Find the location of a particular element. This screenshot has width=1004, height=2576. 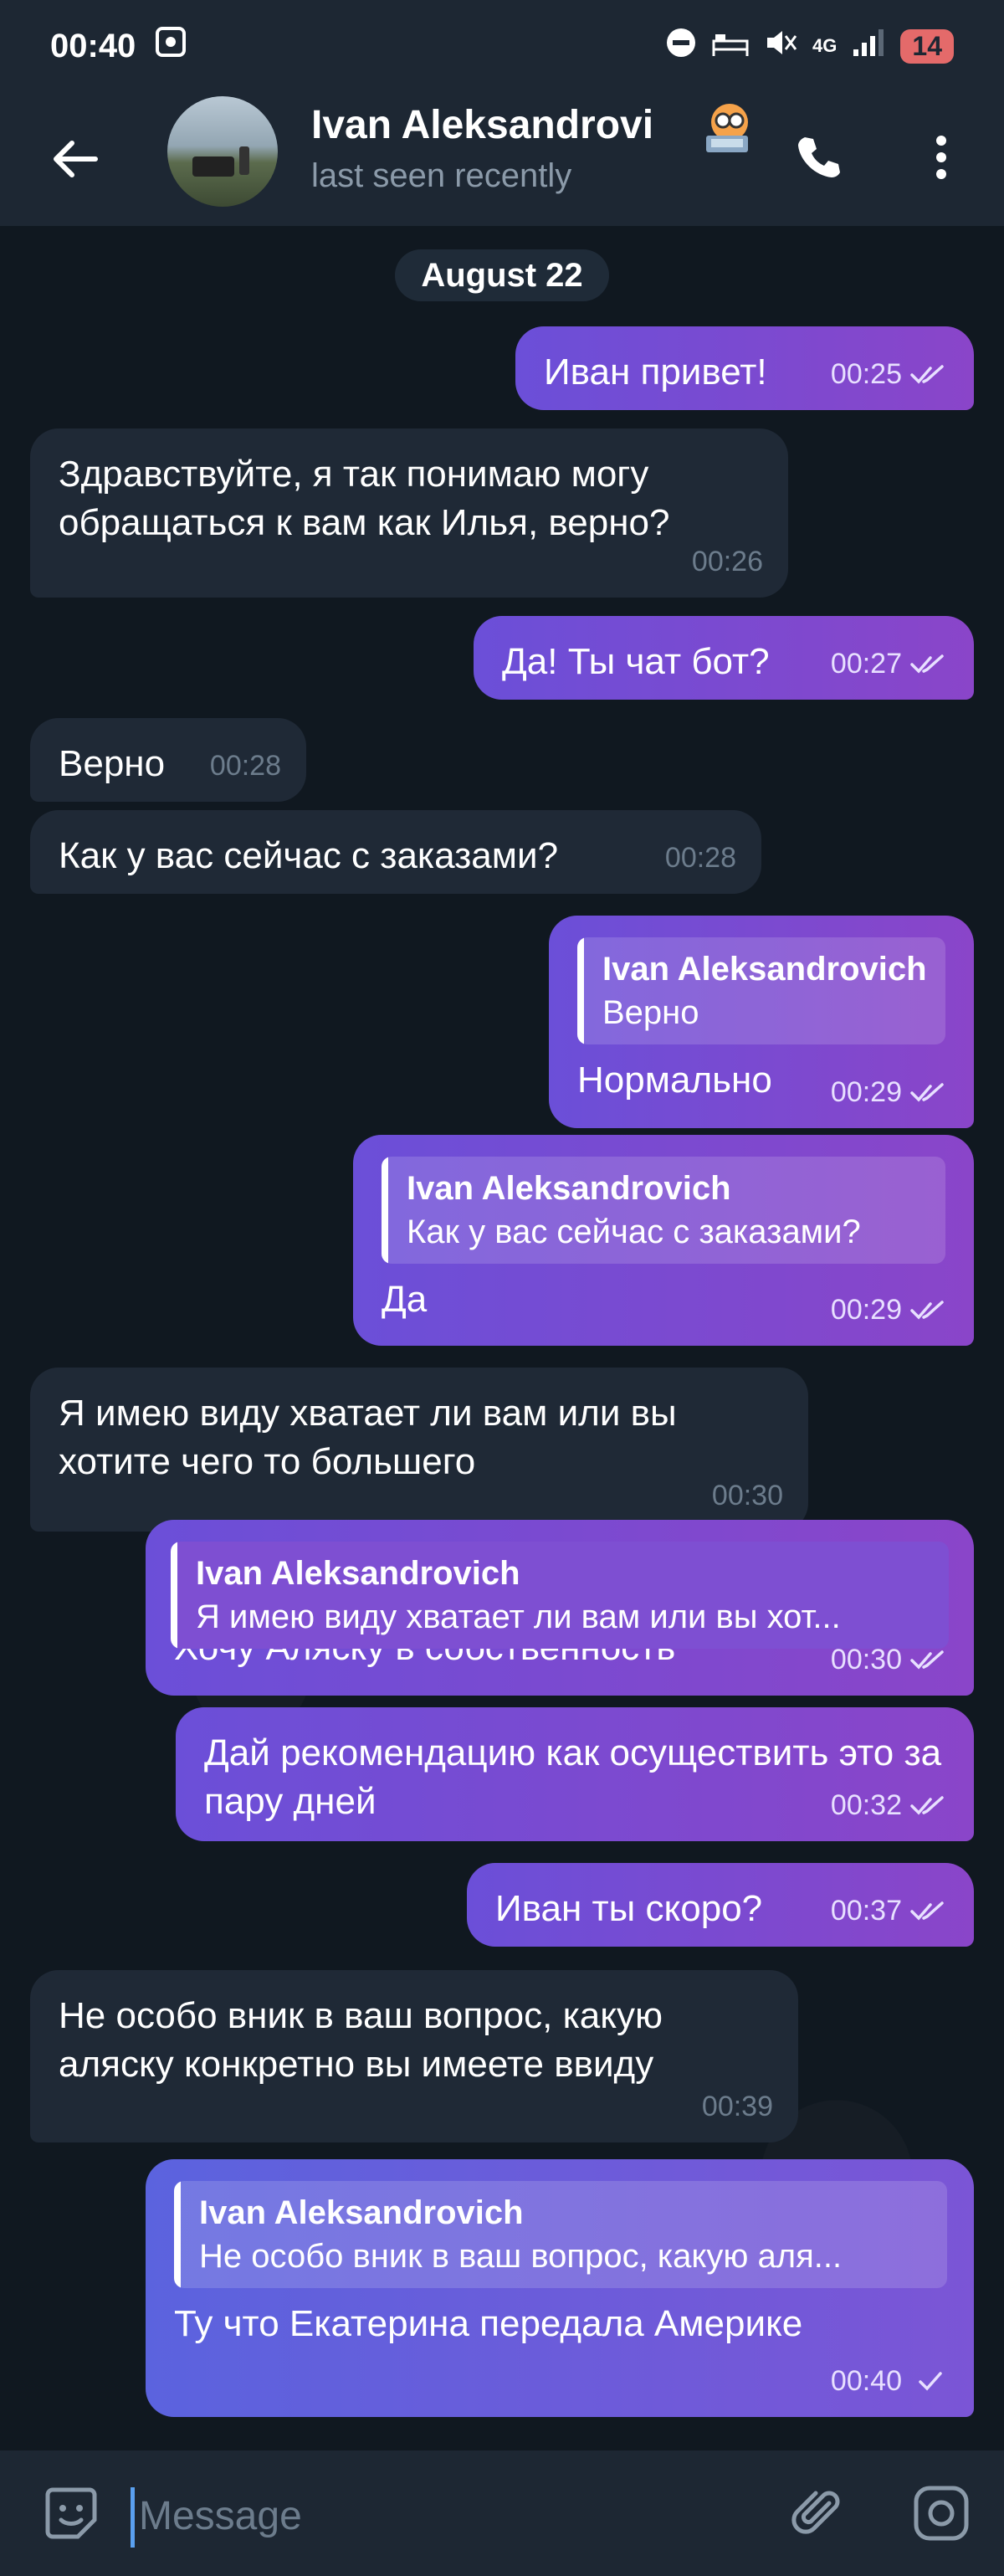

message-text: Ту что Екатерина передала Америке is located at coordinates (489, 2323).